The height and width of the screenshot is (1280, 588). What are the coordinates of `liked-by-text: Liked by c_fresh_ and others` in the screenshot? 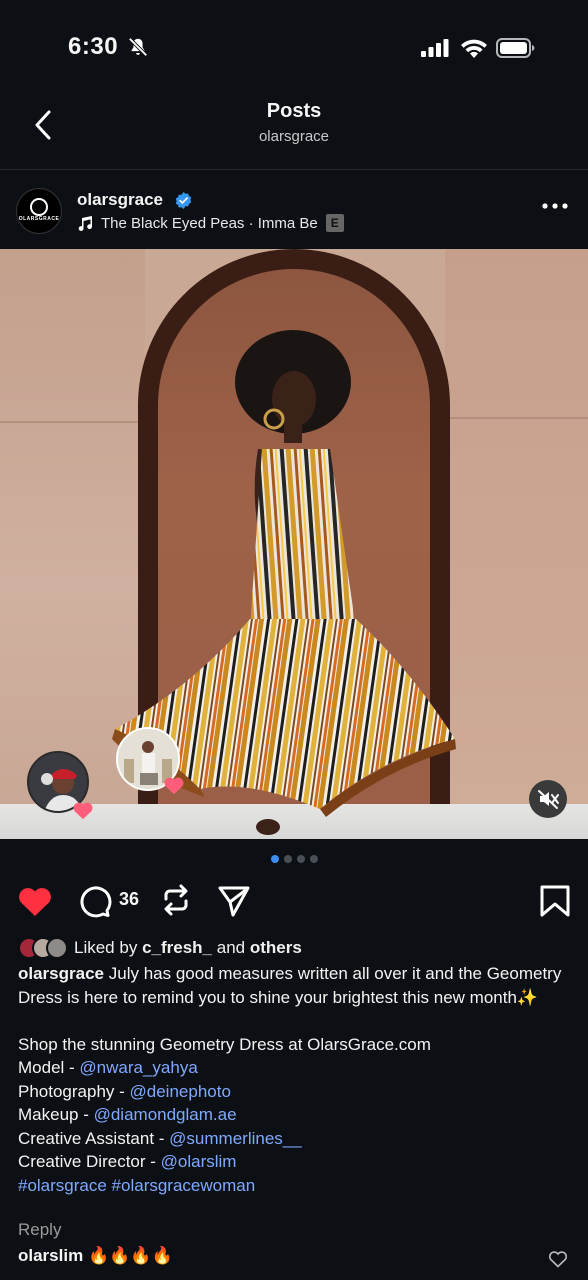 It's located at (188, 948).